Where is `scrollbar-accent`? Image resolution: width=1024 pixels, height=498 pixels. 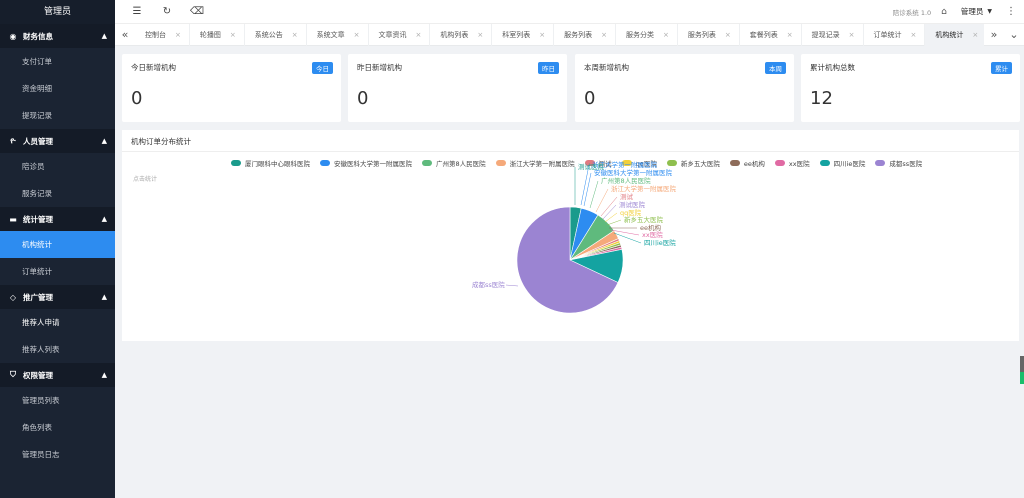 scrollbar-accent is located at coordinates (1022, 378).